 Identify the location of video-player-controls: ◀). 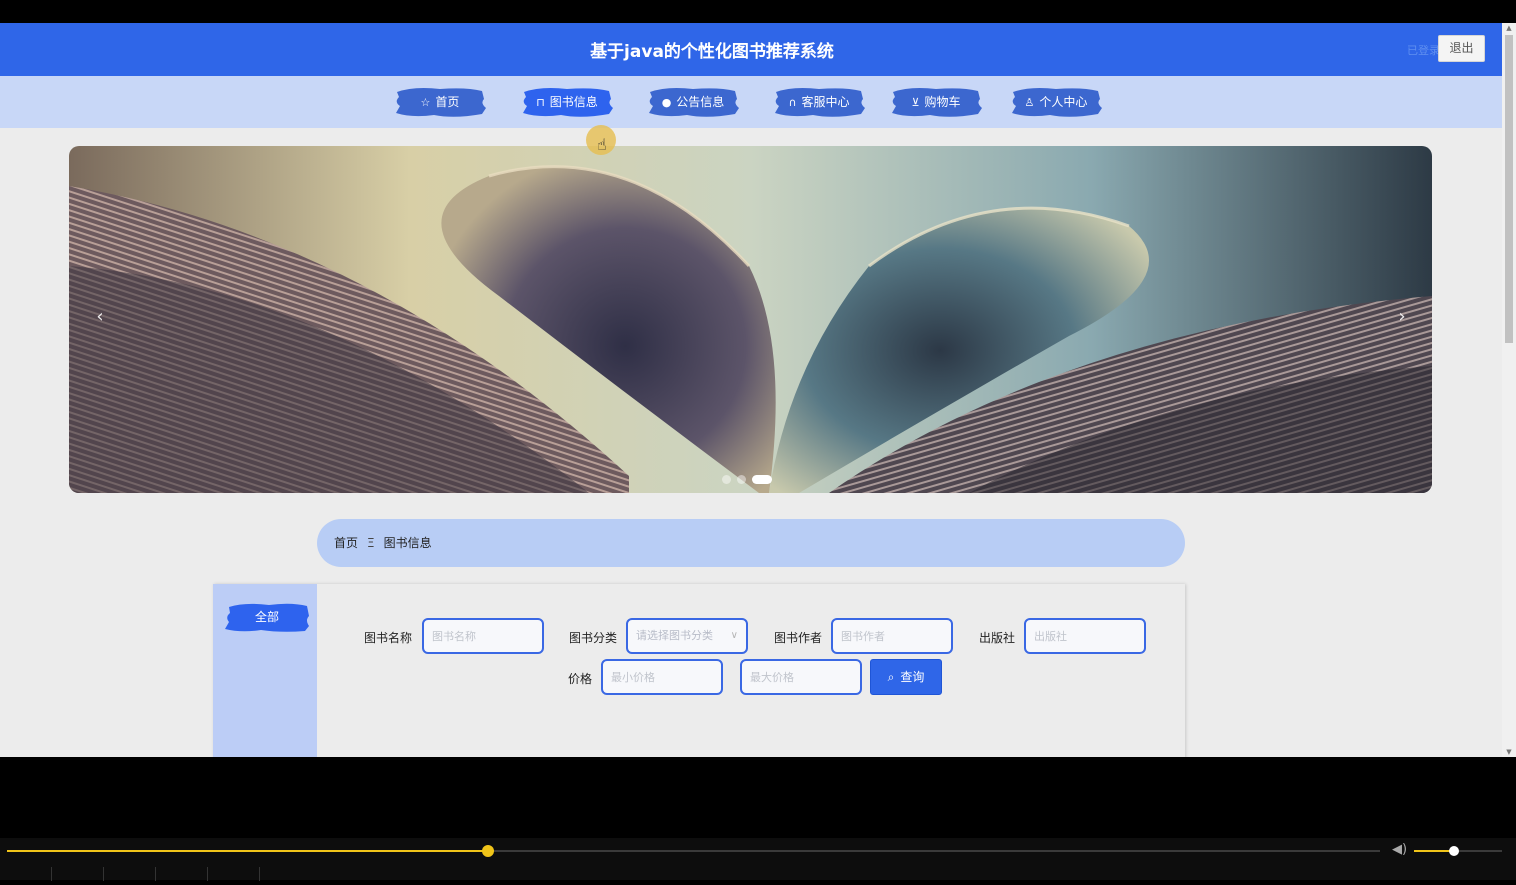
(758, 859).